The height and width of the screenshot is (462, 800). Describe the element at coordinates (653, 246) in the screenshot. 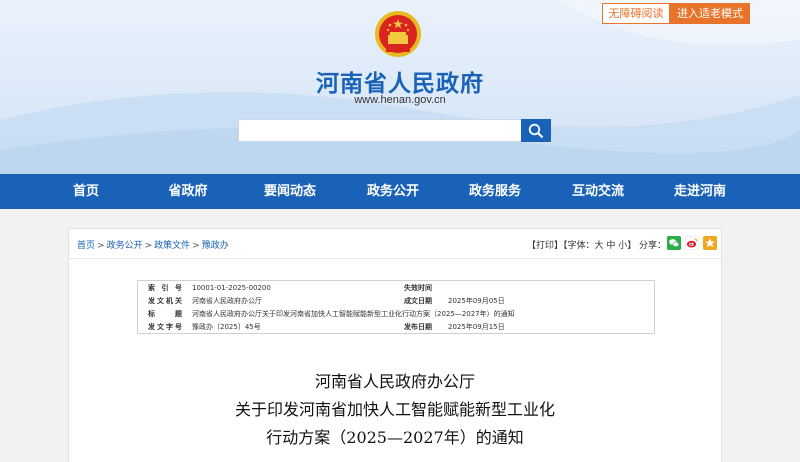

I see `share-label: 分享：` at that location.